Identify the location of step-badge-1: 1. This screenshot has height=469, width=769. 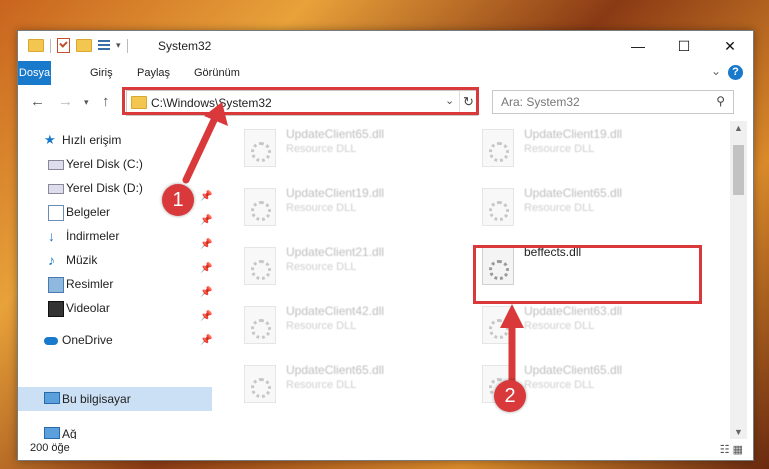
(178, 200).